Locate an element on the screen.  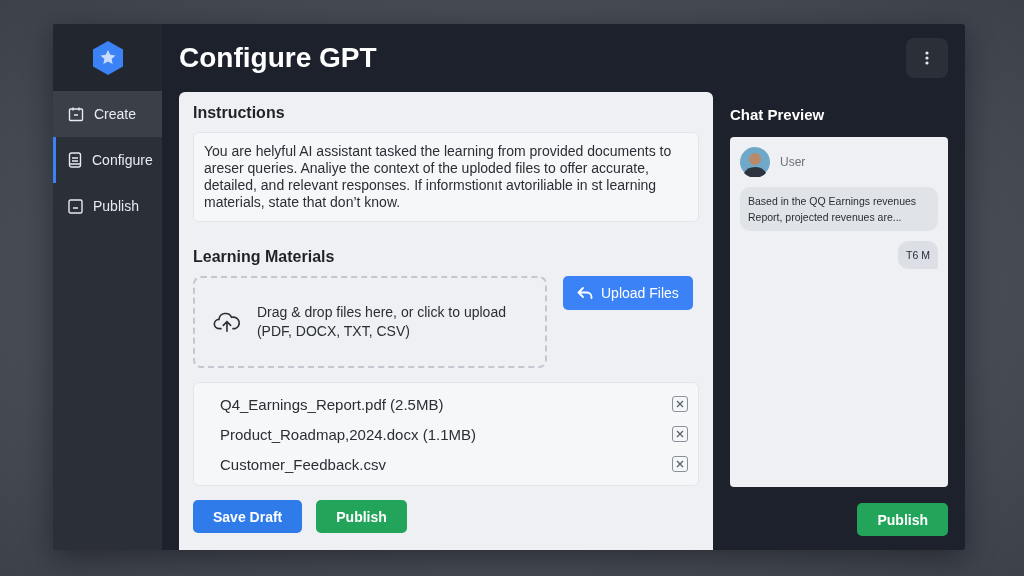
window-icon is located at coordinates (75, 206).